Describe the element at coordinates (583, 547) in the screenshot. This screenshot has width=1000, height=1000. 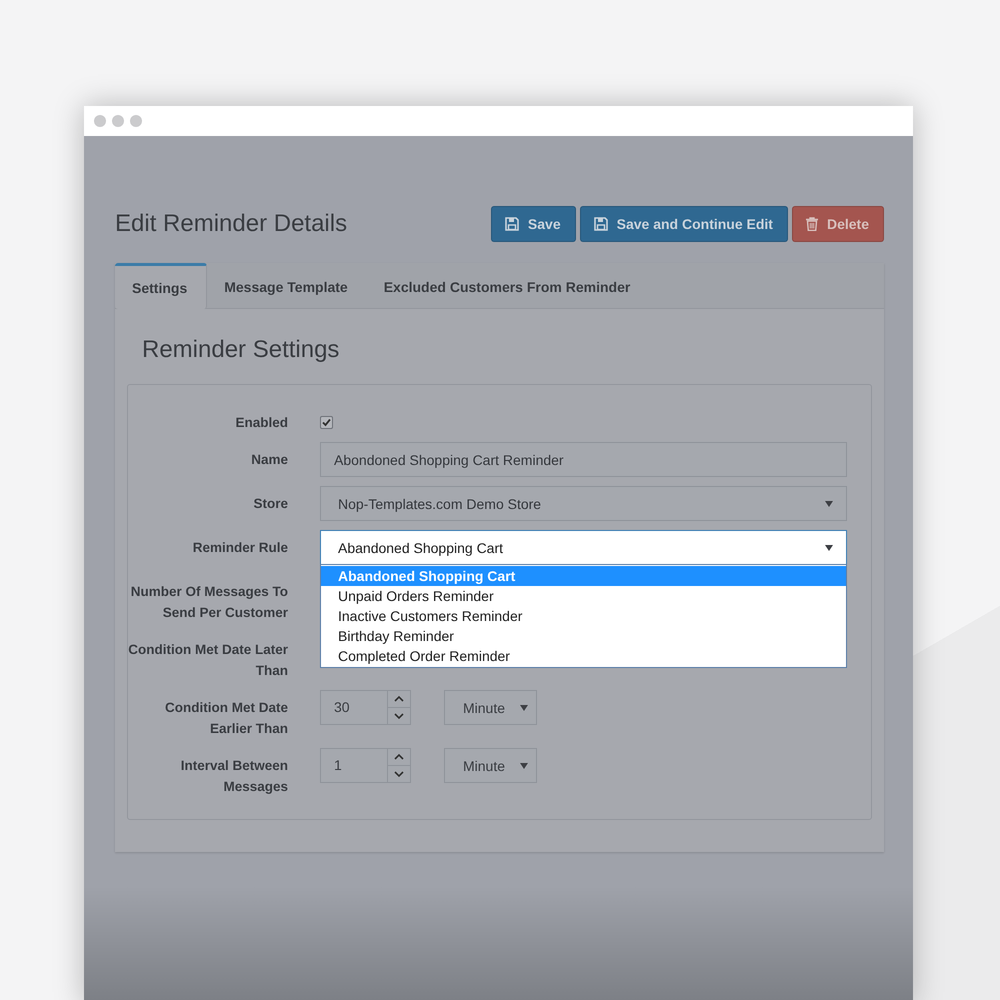
I see `select-field: Abandoned Shopping Cart` at that location.